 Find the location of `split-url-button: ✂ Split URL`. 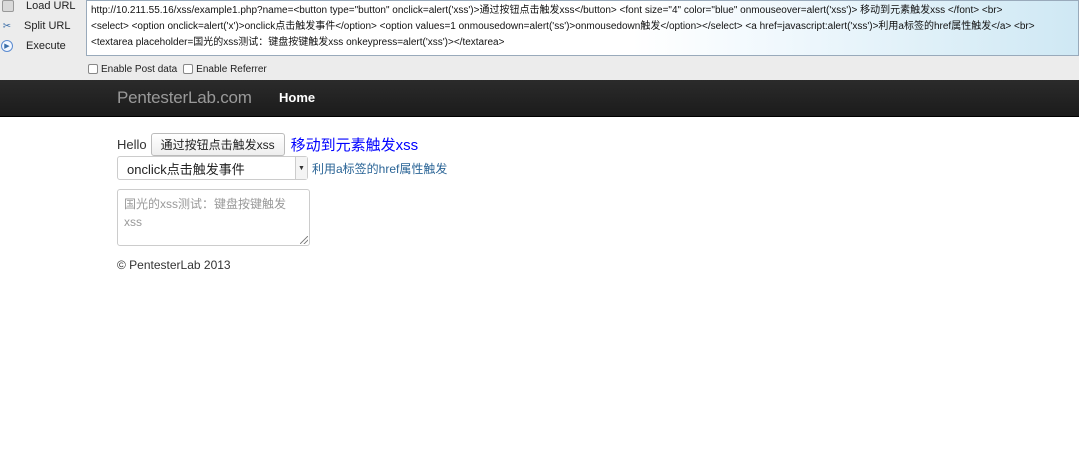

split-url-button: ✂ Split URL is located at coordinates (43, 26).